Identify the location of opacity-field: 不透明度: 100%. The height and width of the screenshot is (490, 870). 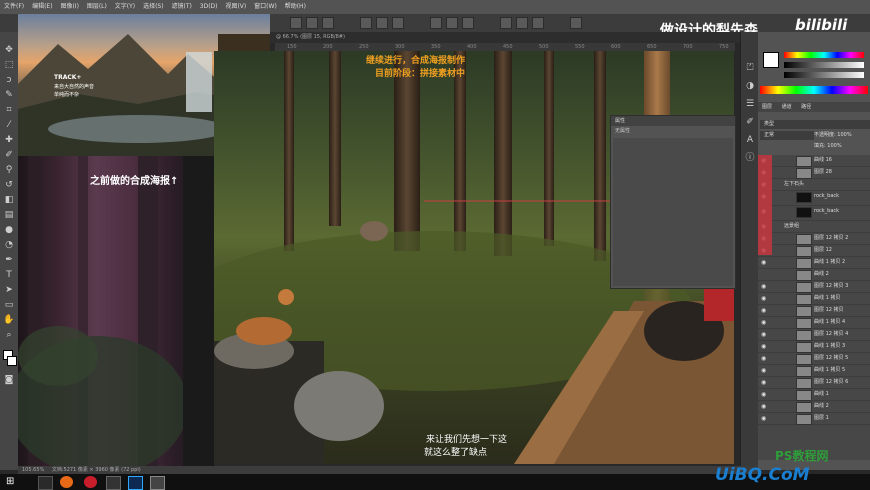
(833, 135).